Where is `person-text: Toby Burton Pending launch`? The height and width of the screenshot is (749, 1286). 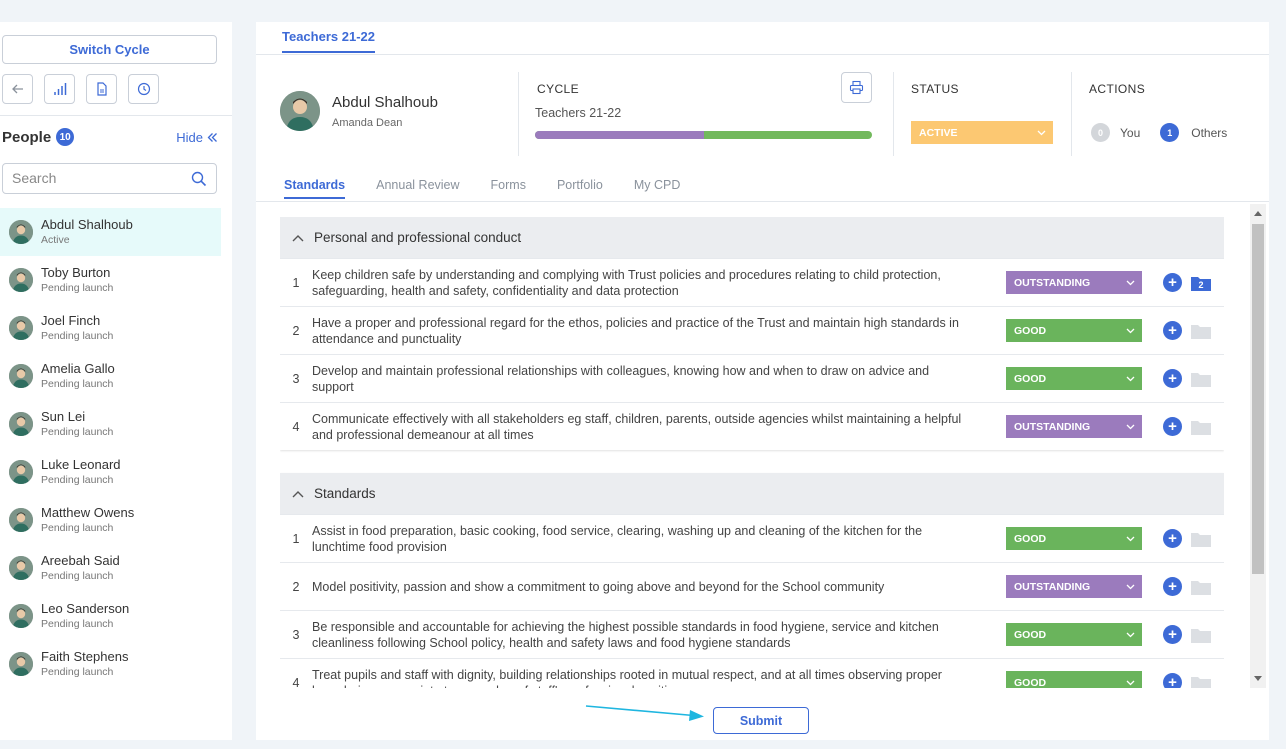
person-text: Toby Burton Pending launch is located at coordinates (77, 280).